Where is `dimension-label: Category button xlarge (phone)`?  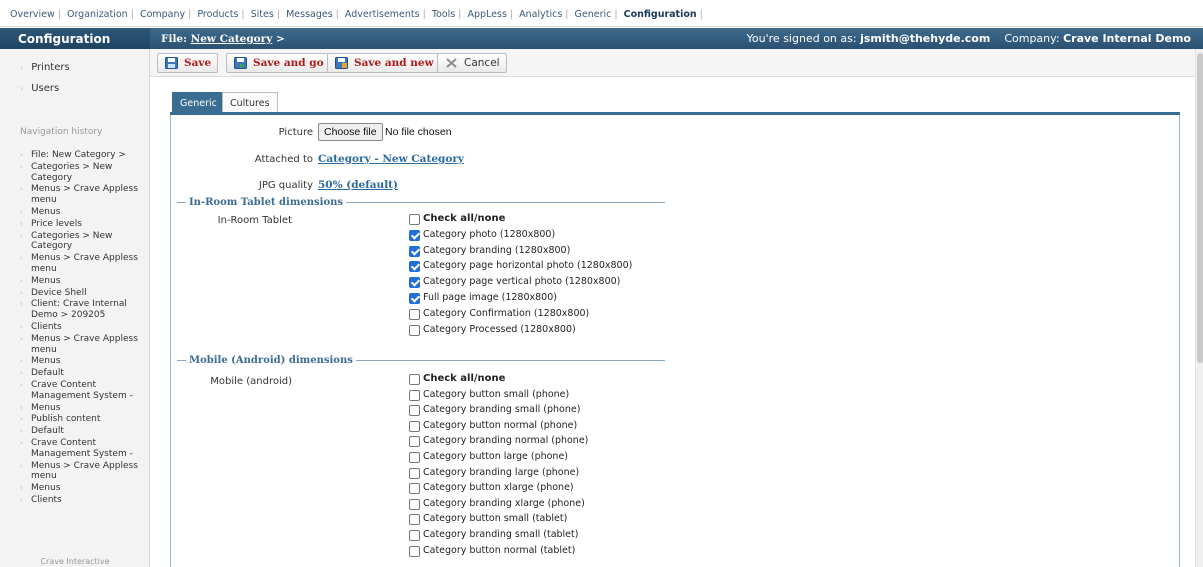 dimension-label: Category button xlarge (phone) is located at coordinates (498, 488).